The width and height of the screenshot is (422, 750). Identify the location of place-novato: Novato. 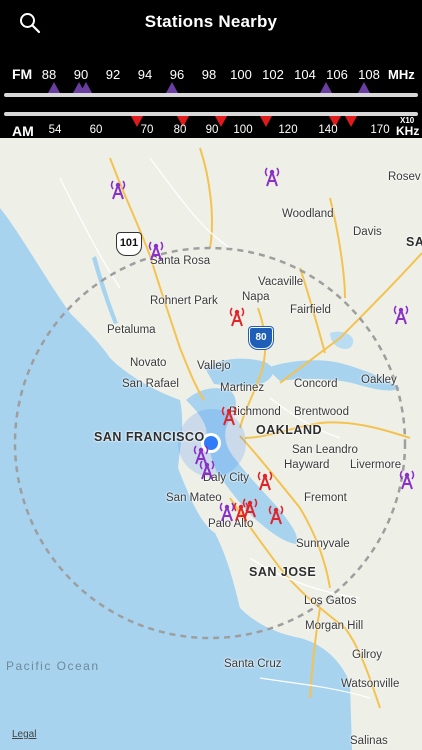
(148, 363).